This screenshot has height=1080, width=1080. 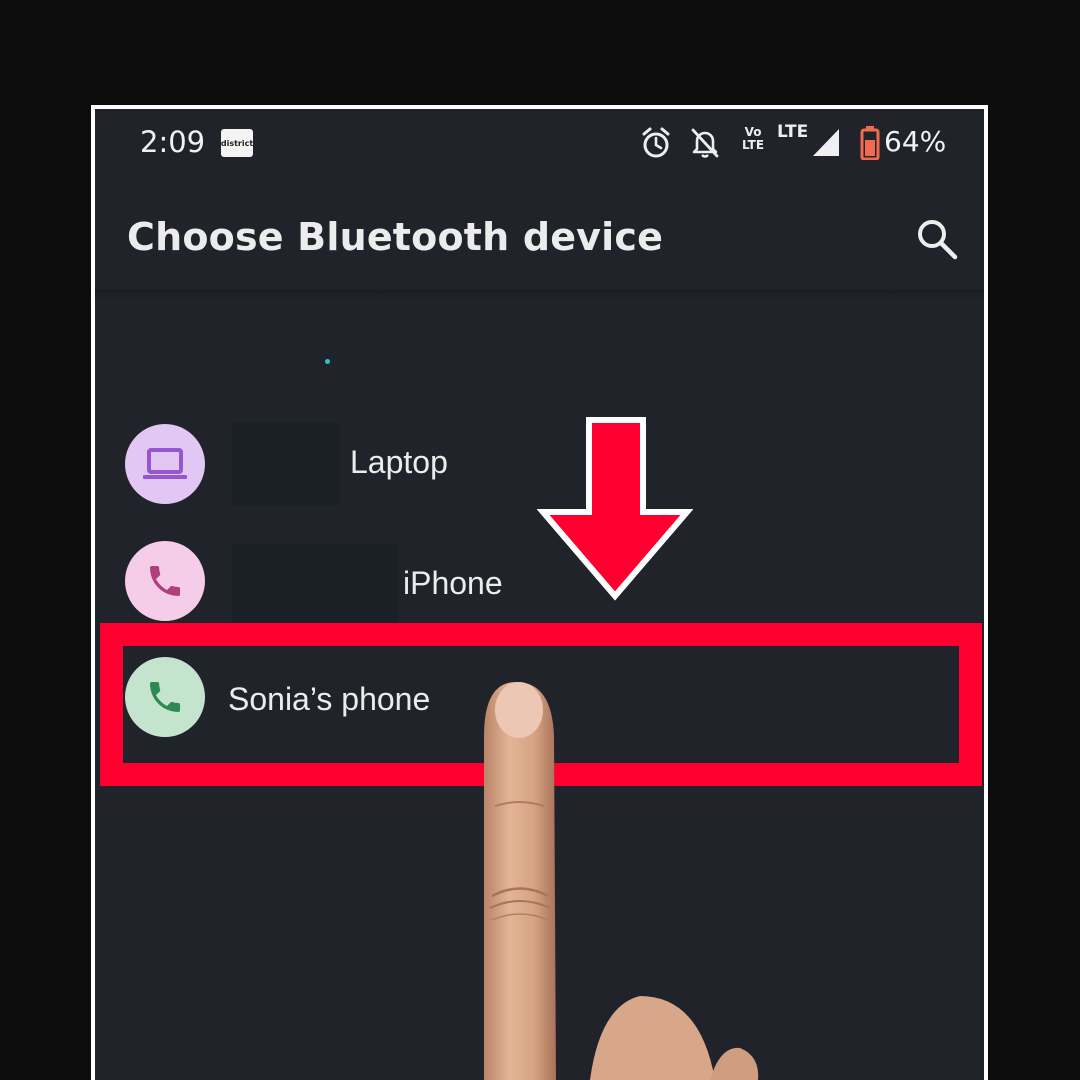 What do you see at coordinates (621, 881) in the screenshot?
I see `finger-pointer-icon` at bounding box center [621, 881].